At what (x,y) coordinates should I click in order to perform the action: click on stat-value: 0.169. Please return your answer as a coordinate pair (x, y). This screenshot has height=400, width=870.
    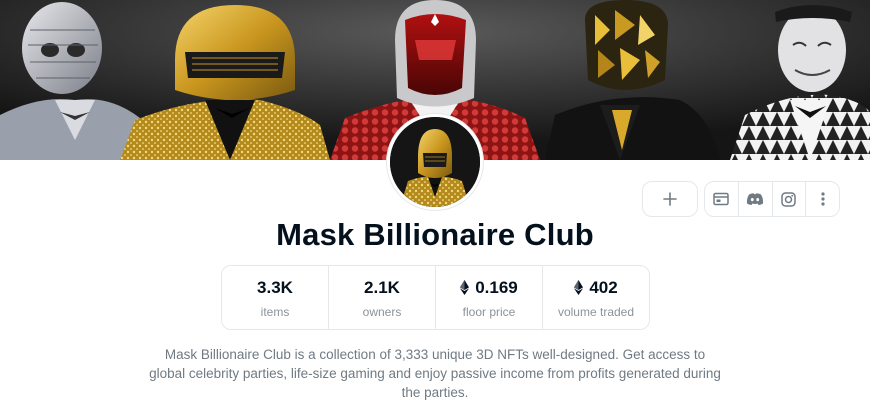
    Looking at the image, I should click on (489, 288).